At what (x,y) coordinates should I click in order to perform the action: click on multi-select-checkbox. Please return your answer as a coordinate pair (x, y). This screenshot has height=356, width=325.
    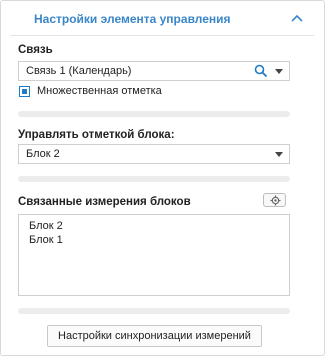
    Looking at the image, I should click on (24, 91).